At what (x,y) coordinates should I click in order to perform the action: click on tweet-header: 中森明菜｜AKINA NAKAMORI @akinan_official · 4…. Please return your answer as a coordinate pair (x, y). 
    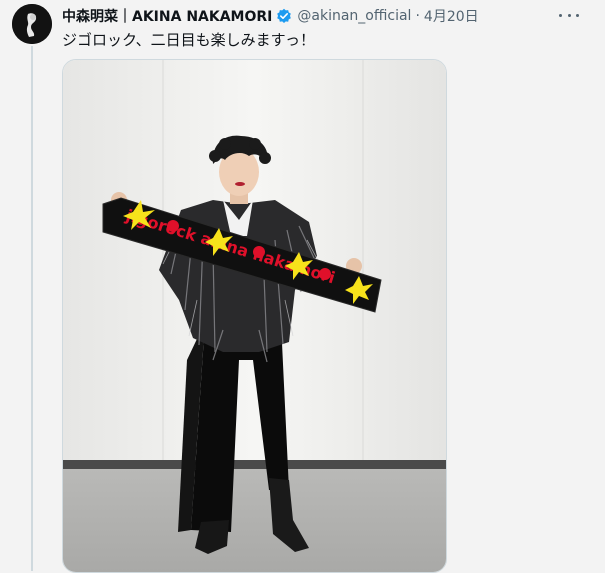
    Looking at the image, I should click on (322, 16).